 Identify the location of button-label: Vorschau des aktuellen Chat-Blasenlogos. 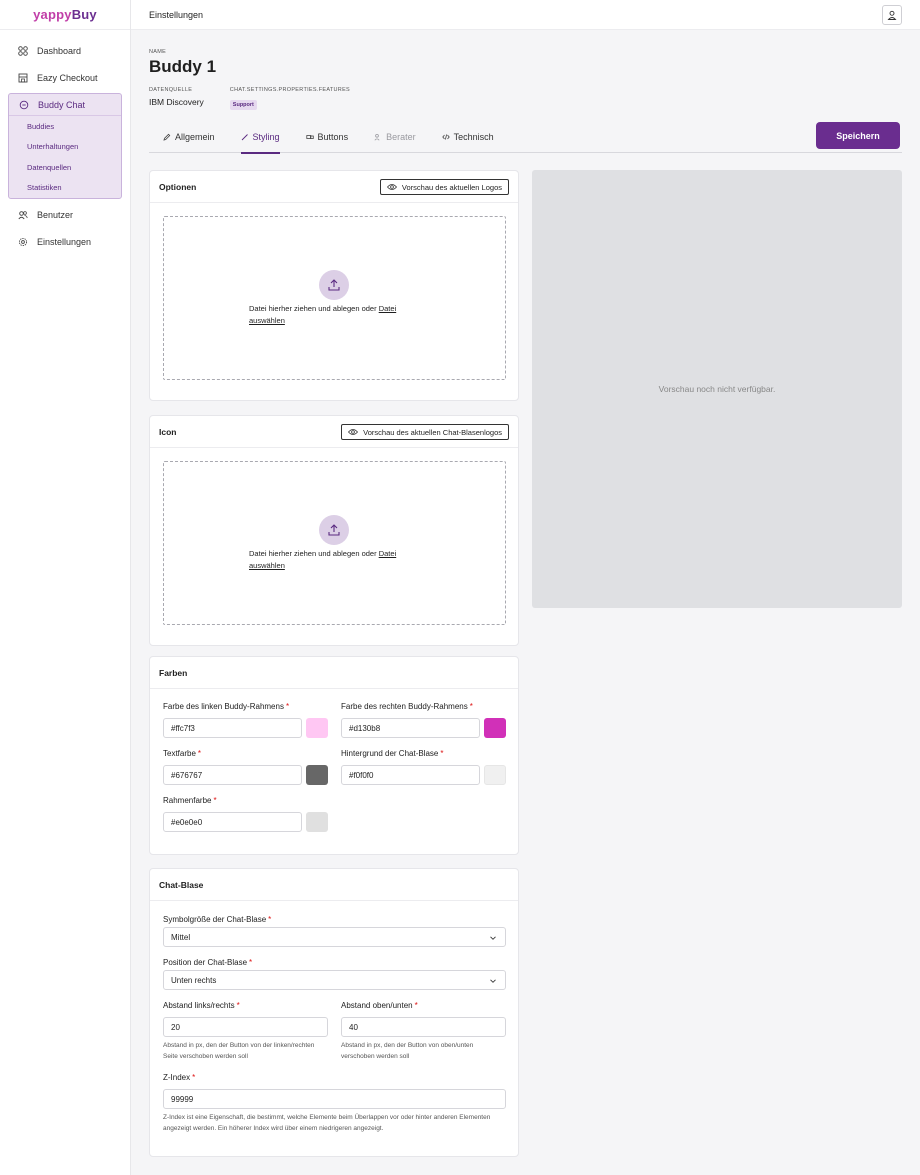
(432, 432).